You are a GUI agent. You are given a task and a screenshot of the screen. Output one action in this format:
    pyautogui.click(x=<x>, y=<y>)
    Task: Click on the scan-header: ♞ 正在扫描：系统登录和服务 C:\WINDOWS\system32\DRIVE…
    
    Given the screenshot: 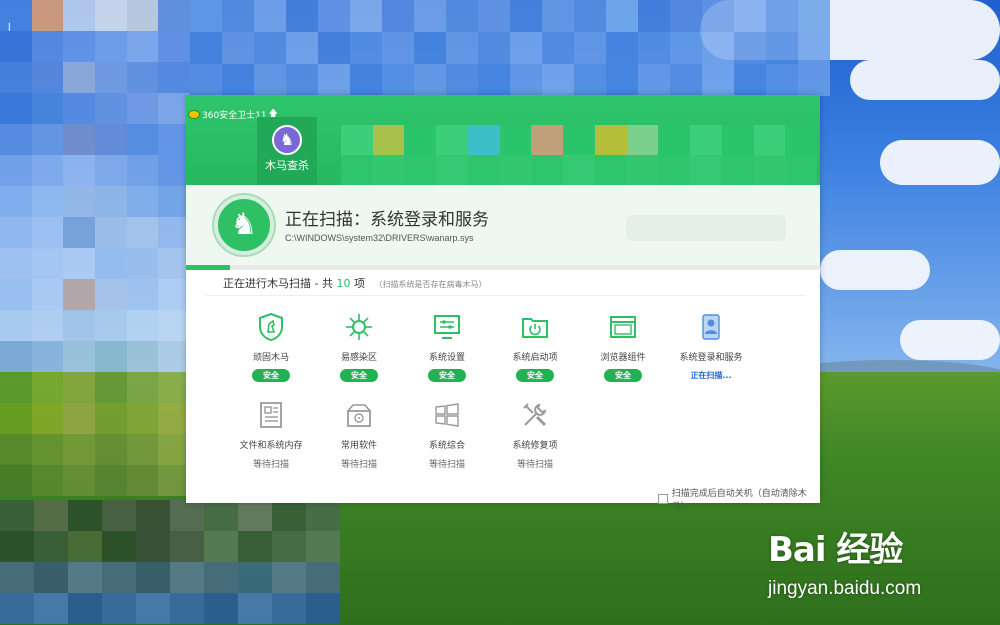 What is the action you would take?
    pyautogui.click(x=503, y=225)
    